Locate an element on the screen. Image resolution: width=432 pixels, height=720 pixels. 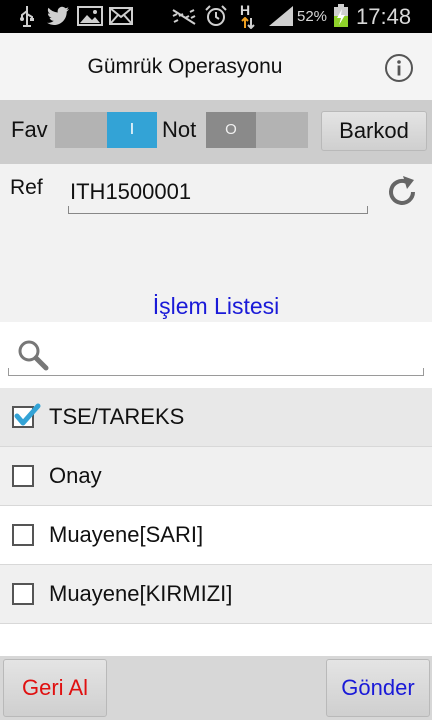
ref-input-edge-right is located at coordinates (367, 210).